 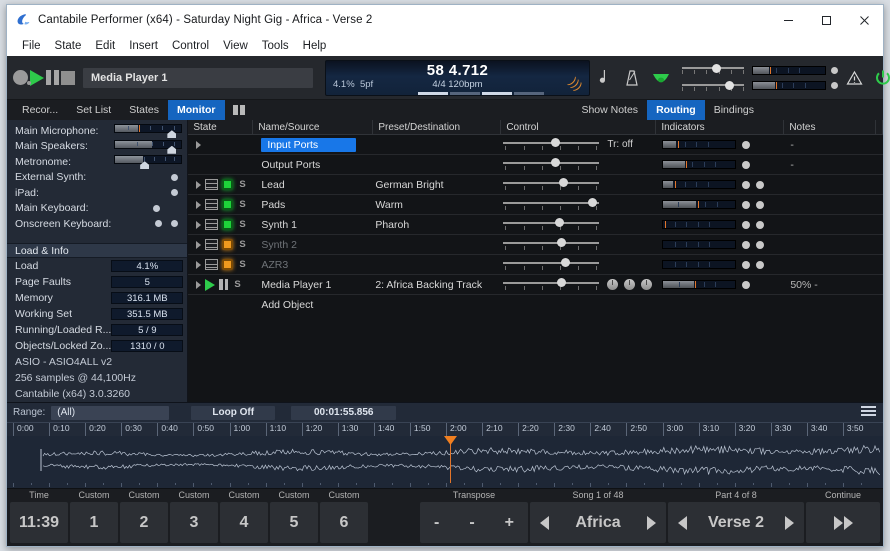 What do you see at coordinates (235, 46) in the screenshot?
I see `menu-view: View` at bounding box center [235, 46].